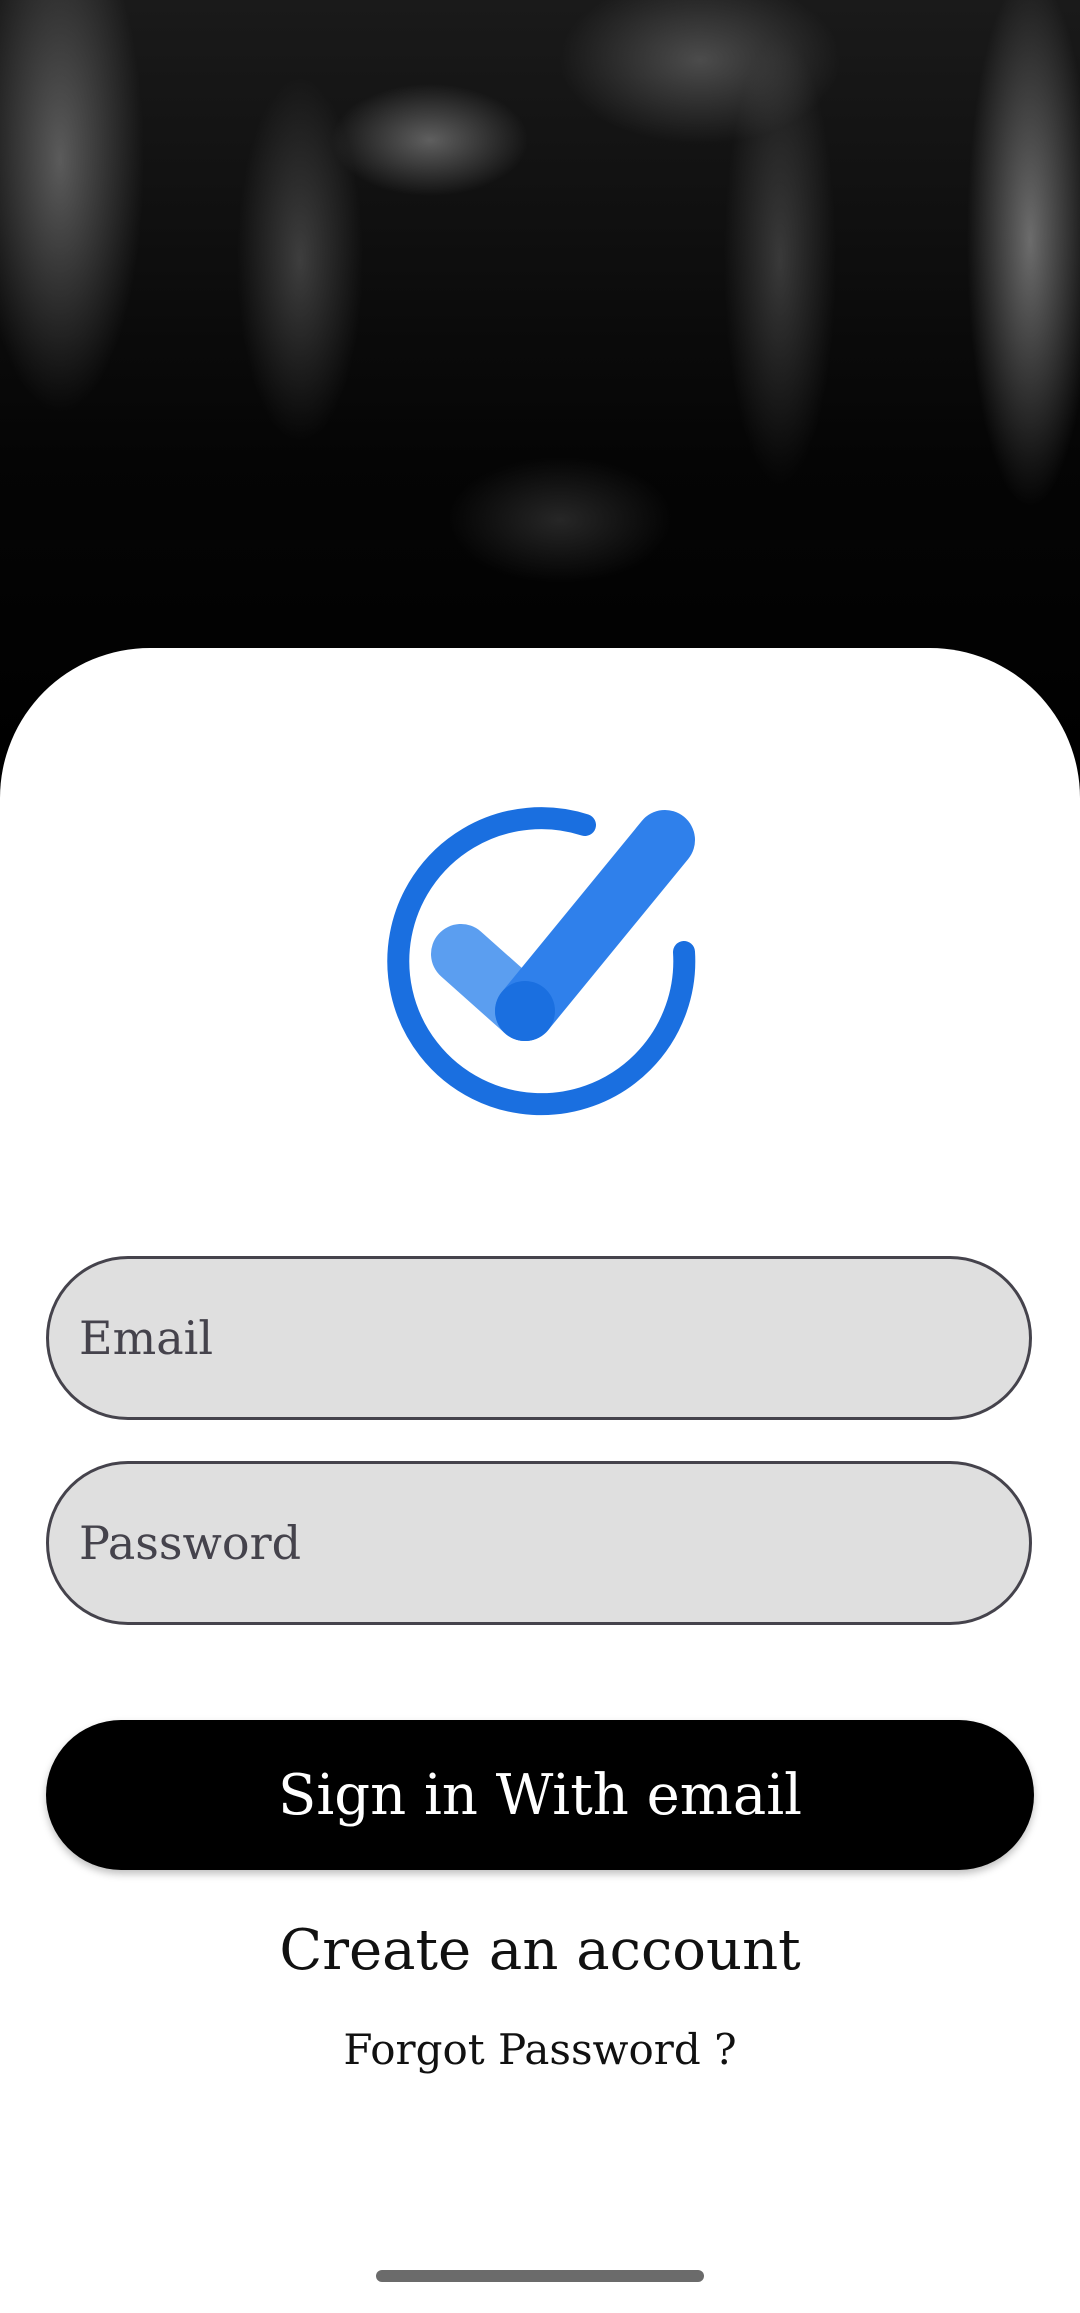 The width and height of the screenshot is (1080, 2313). I want to click on email-input, so click(539, 1338).